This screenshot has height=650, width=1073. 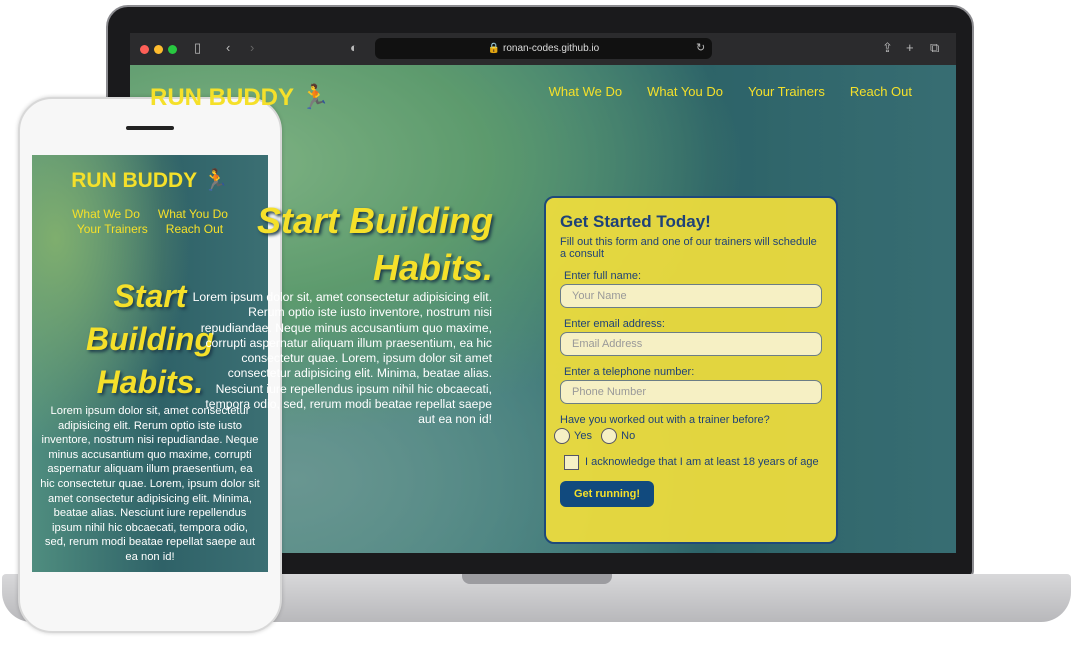 What do you see at coordinates (786, 91) in the screenshot?
I see `nav-your-trainers: Your Trainers` at bounding box center [786, 91].